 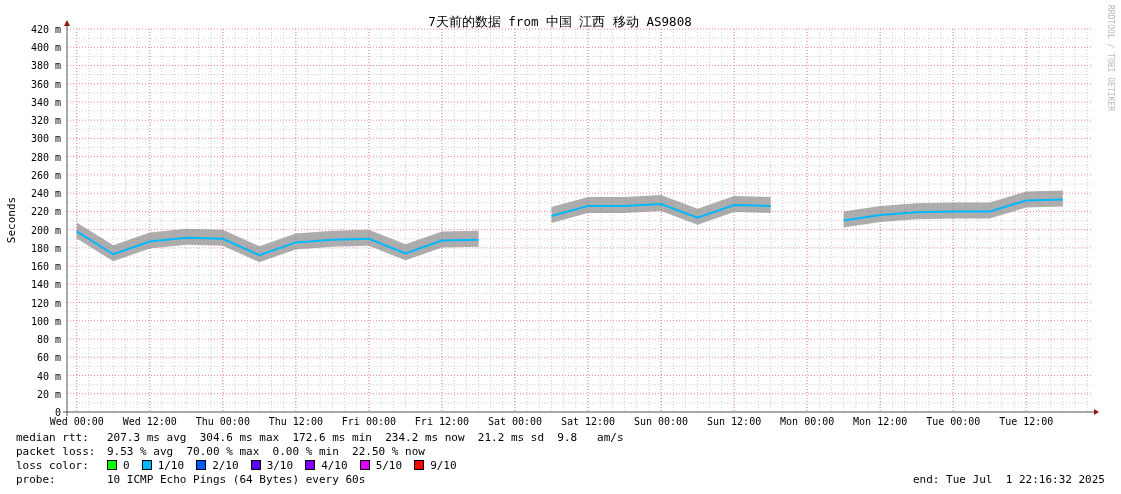 What do you see at coordinates (171, 465) in the screenshot?
I see `legend-label: 1/10` at bounding box center [171, 465].